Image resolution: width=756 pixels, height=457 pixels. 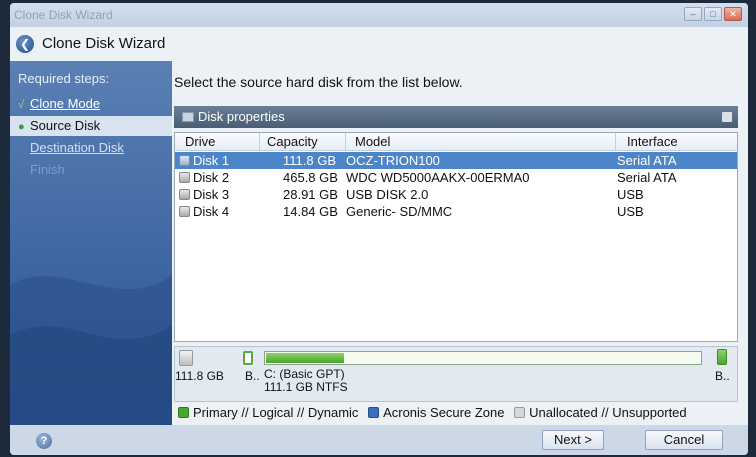 I want to click on wizard-title: Clone Disk Wizard, so click(x=104, y=43).